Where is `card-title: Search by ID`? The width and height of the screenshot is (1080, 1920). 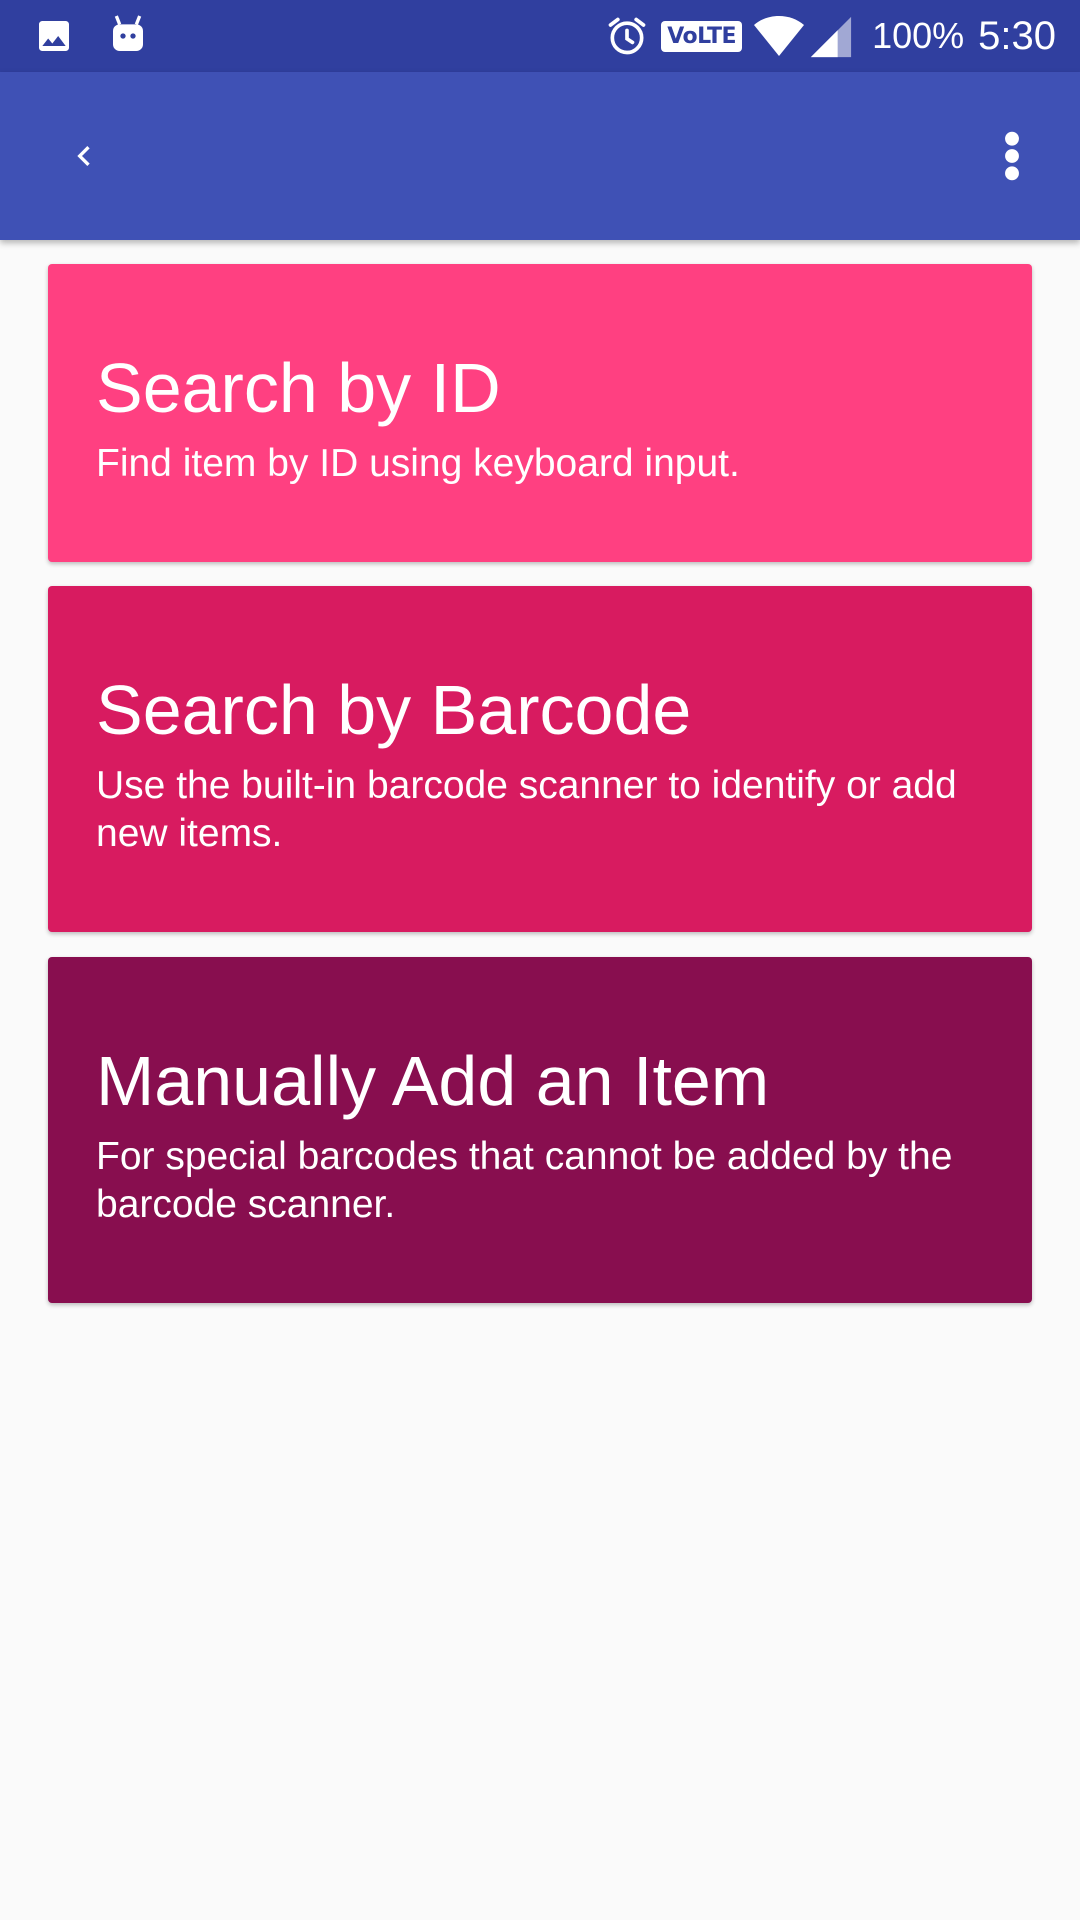 card-title: Search by ID is located at coordinates (298, 388).